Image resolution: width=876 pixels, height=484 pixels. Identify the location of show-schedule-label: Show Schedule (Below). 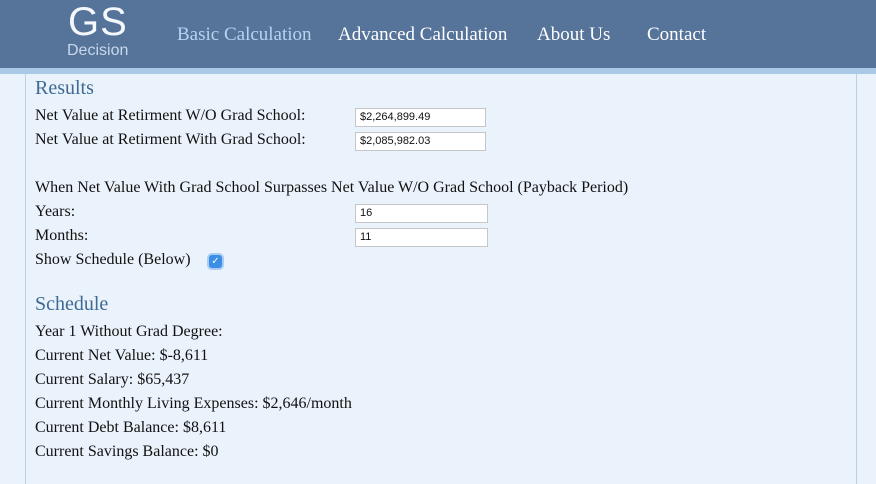
(113, 259).